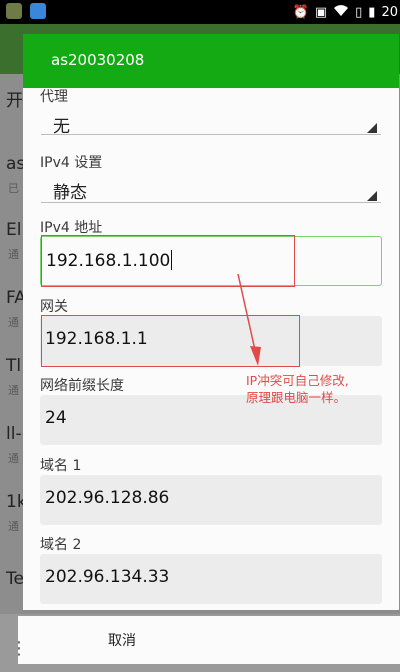 The width and height of the screenshot is (400, 672). What do you see at coordinates (70, 193) in the screenshot?
I see `ipv4-settings-value: 静态` at bounding box center [70, 193].